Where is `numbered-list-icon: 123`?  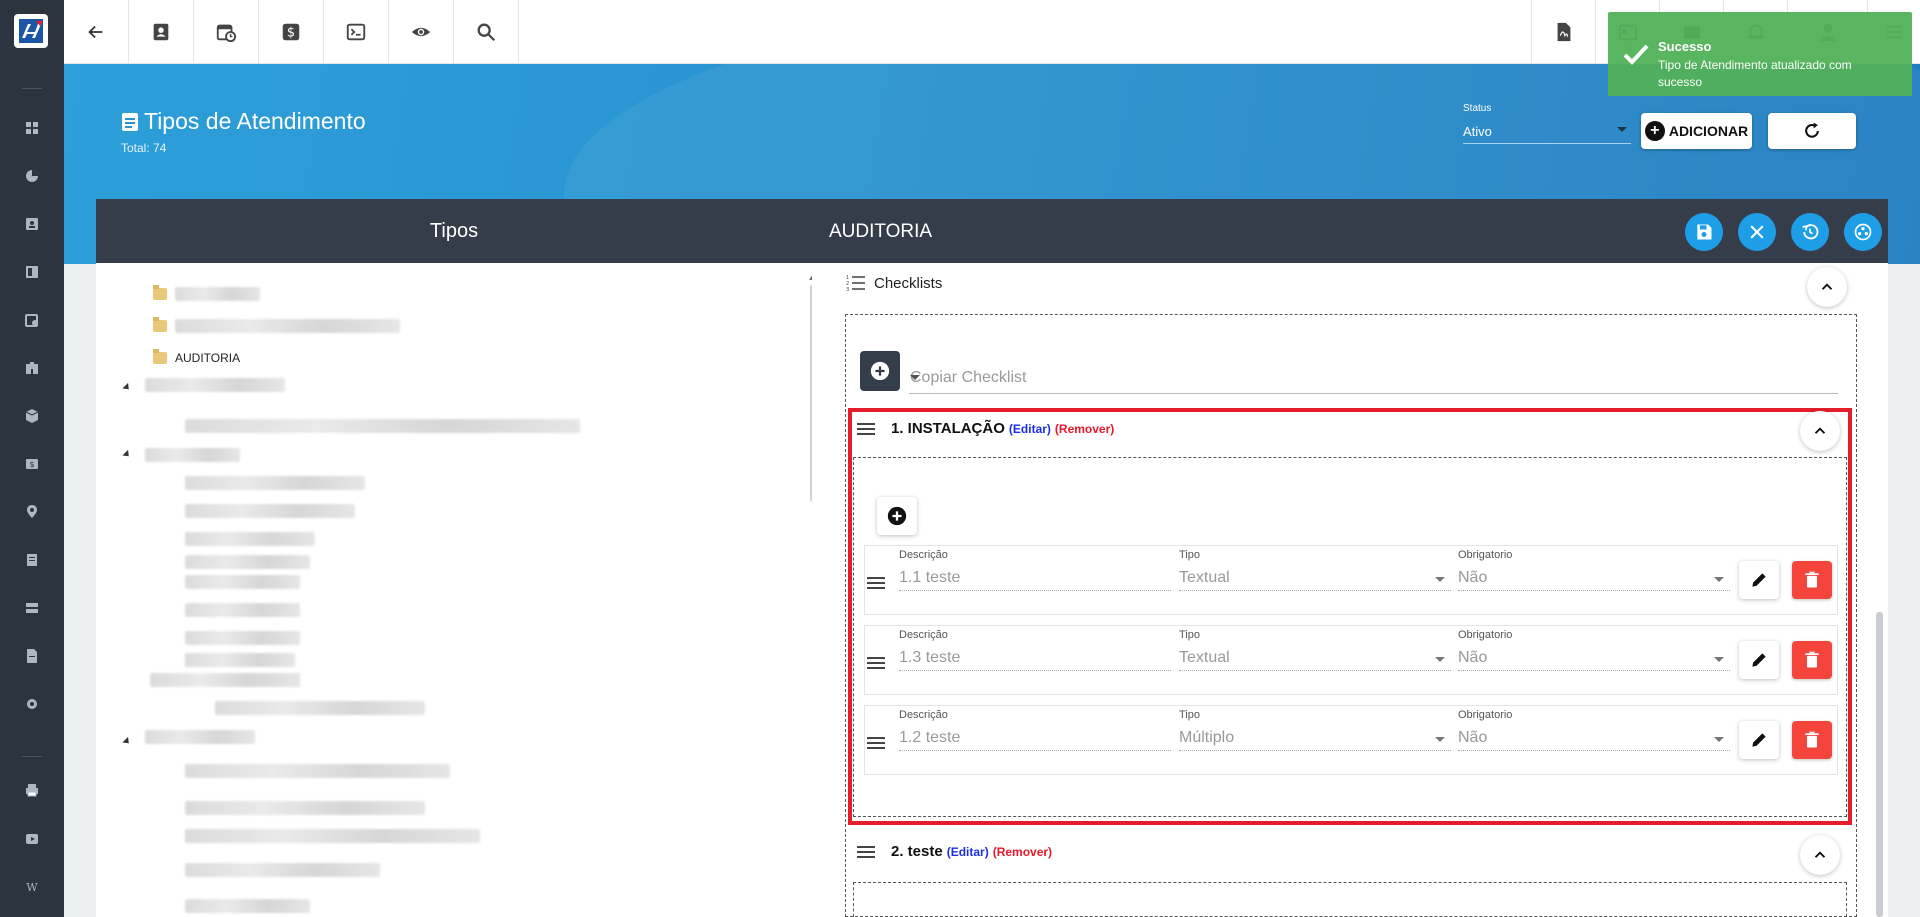 numbered-list-icon: 123 is located at coordinates (855, 283).